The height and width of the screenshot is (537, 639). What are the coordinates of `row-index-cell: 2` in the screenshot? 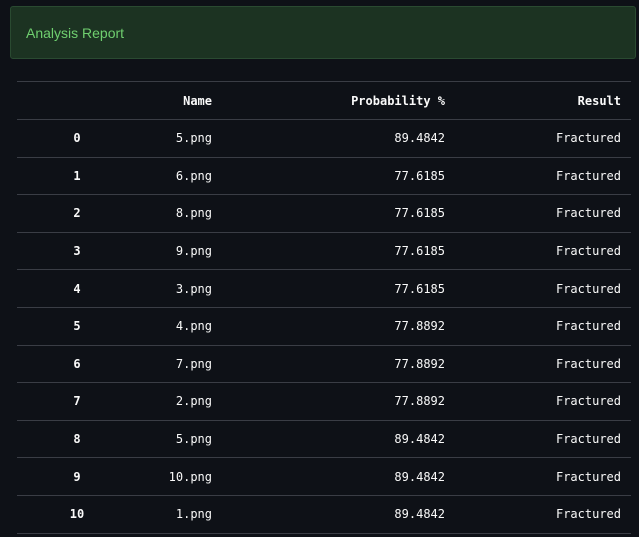 It's located at (77, 214).